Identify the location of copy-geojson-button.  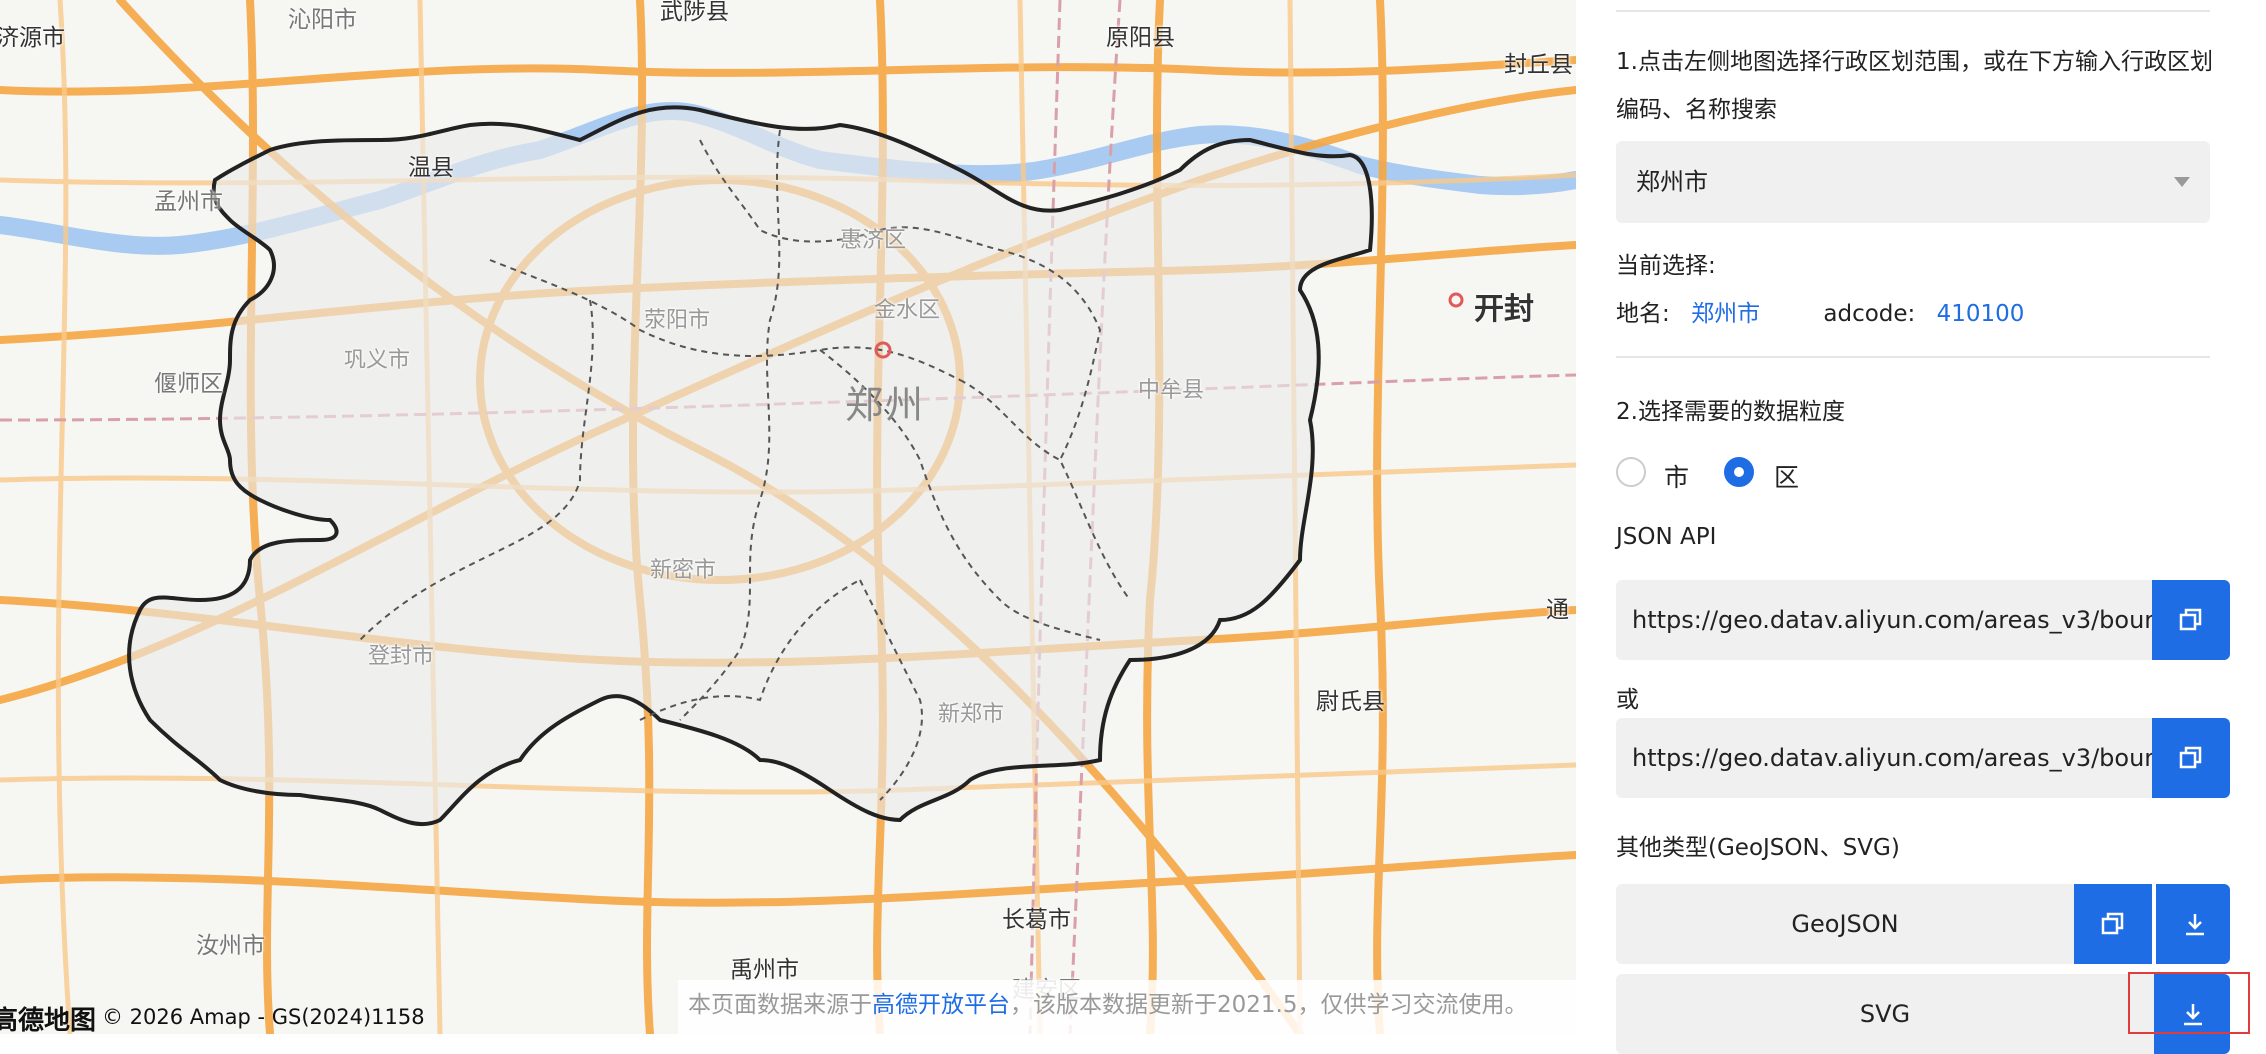
(2113, 924).